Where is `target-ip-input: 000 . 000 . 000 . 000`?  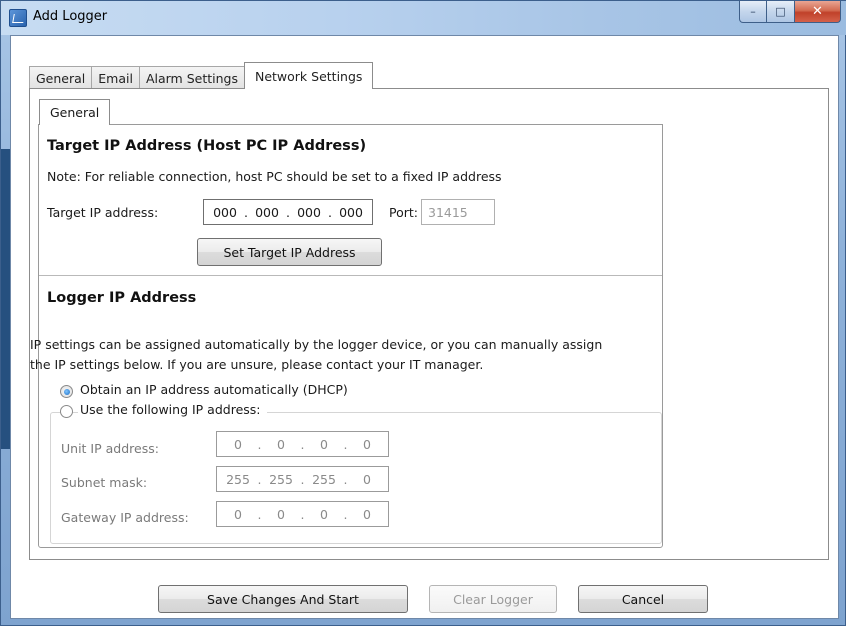
target-ip-input: 000 . 000 . 000 . 000 is located at coordinates (288, 212).